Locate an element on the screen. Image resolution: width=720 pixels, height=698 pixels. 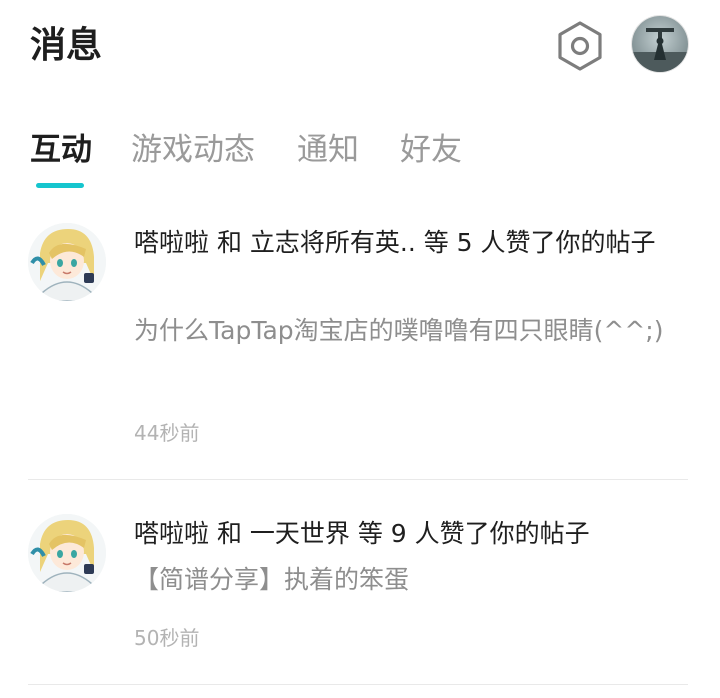
header: 消息 is located at coordinates (360, 47).